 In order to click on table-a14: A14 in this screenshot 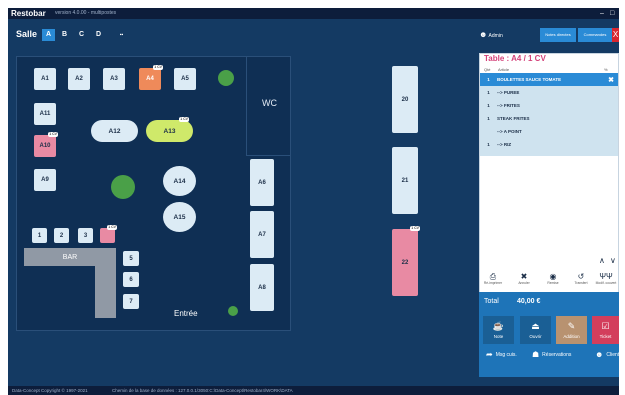, I will do `click(179, 181)`.